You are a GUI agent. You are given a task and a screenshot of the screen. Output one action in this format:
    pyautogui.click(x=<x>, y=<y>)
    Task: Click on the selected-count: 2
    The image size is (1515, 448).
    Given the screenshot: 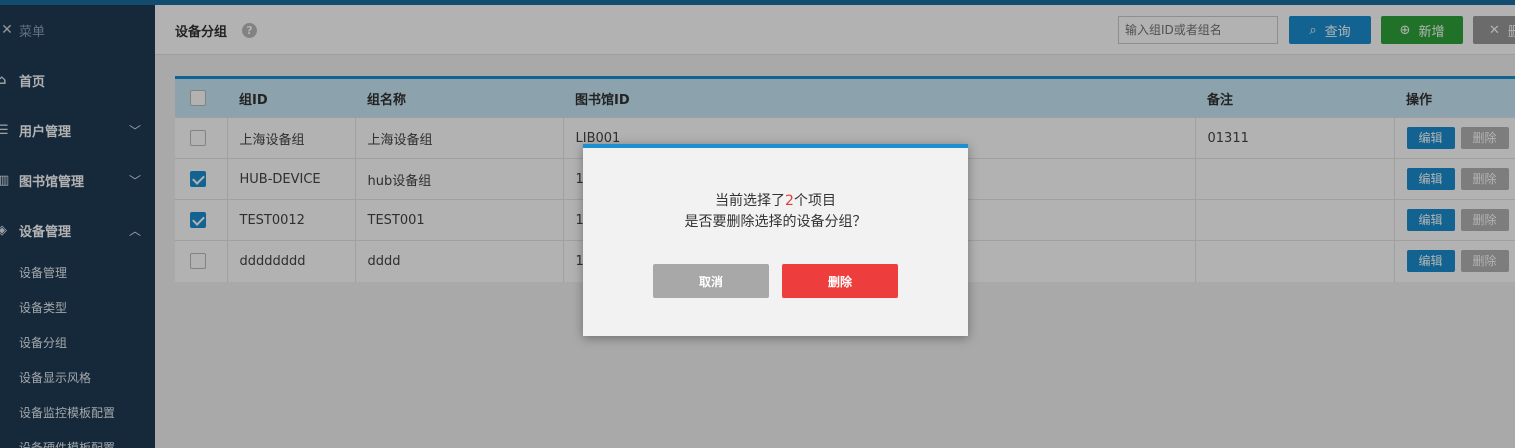 What is the action you would take?
    pyautogui.click(x=789, y=201)
    